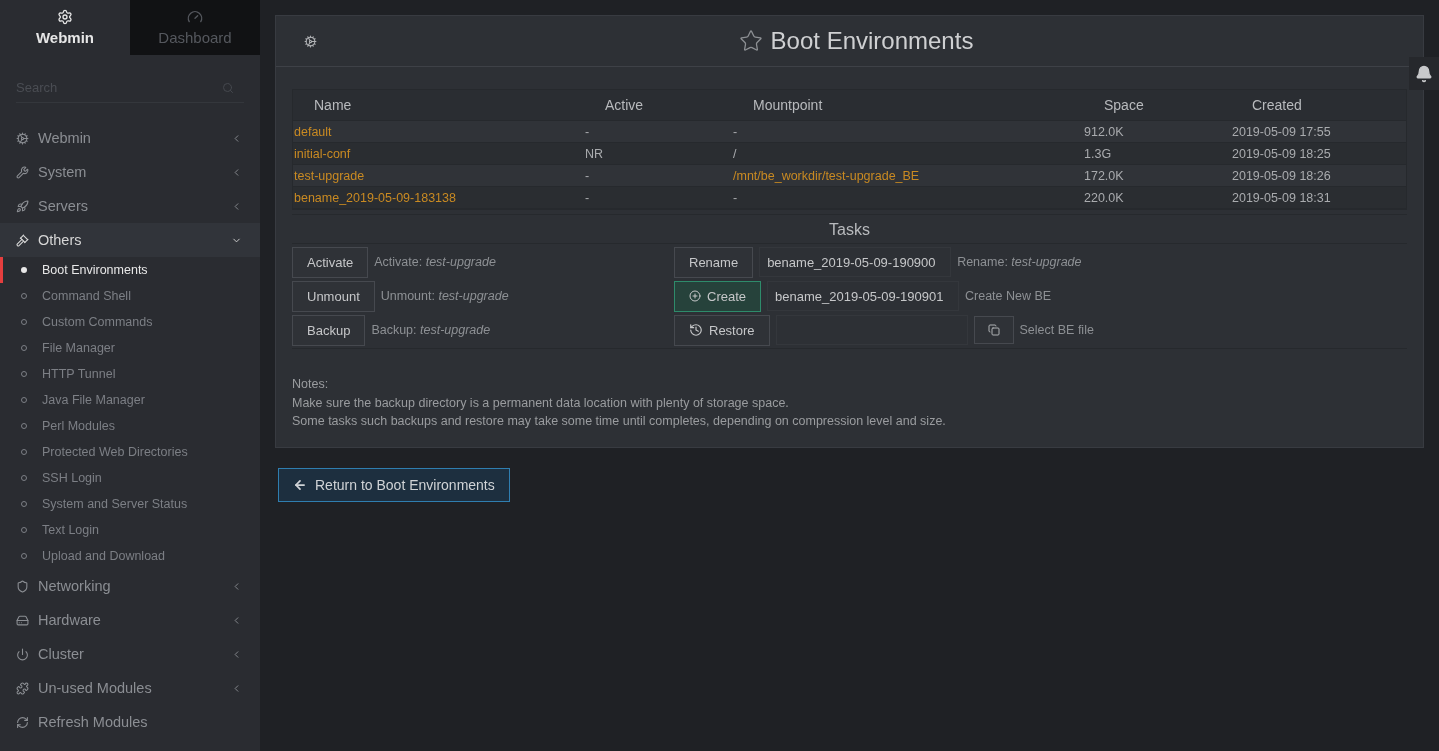  I want to click on menu-item: Command Shell, so click(130, 296).